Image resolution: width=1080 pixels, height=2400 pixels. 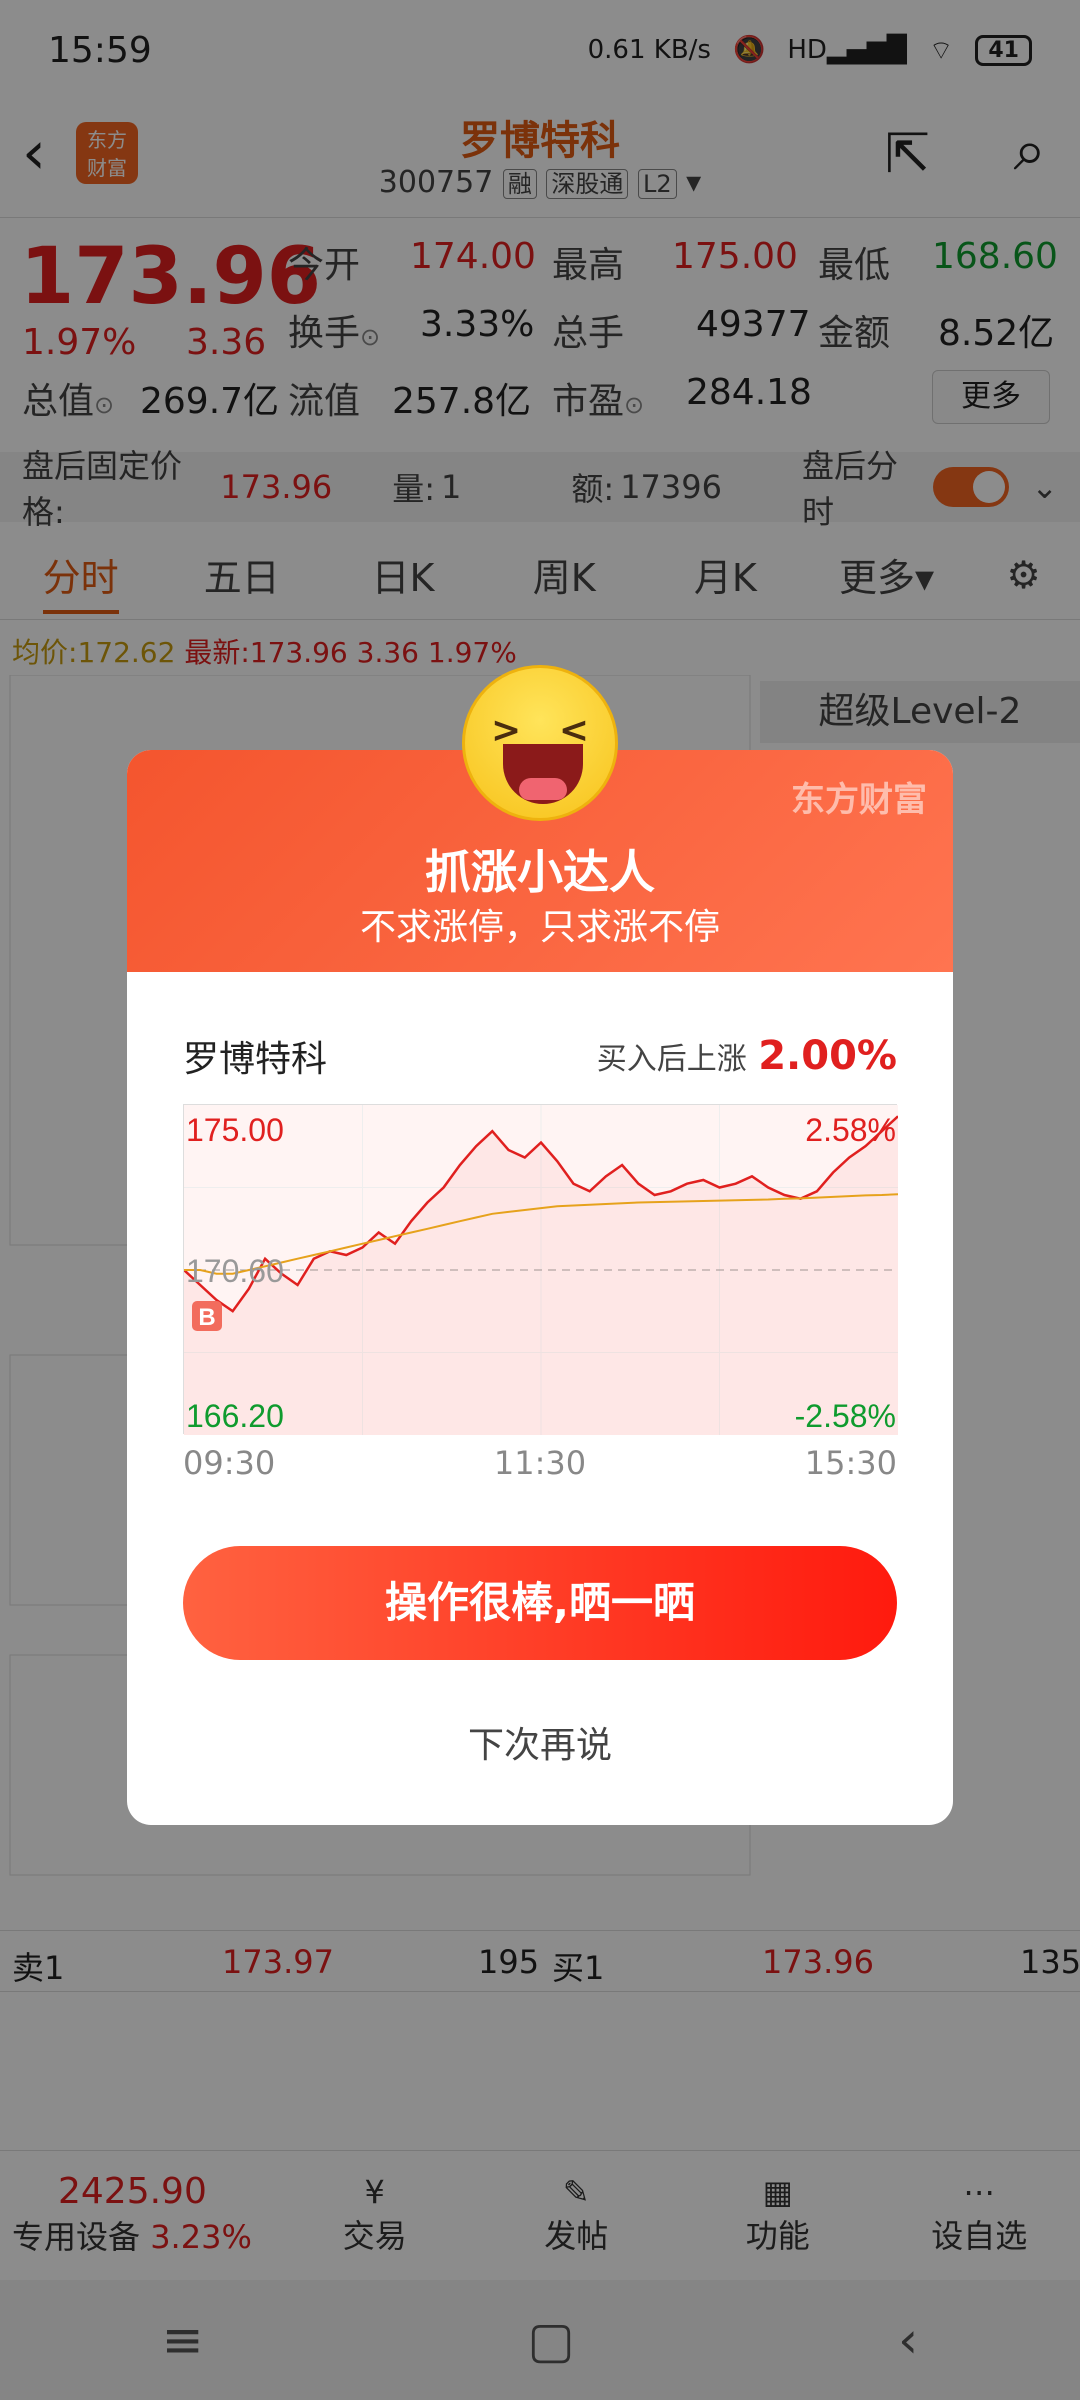 I want to click on brand-watermark: 东方财富, so click(x=859, y=800).